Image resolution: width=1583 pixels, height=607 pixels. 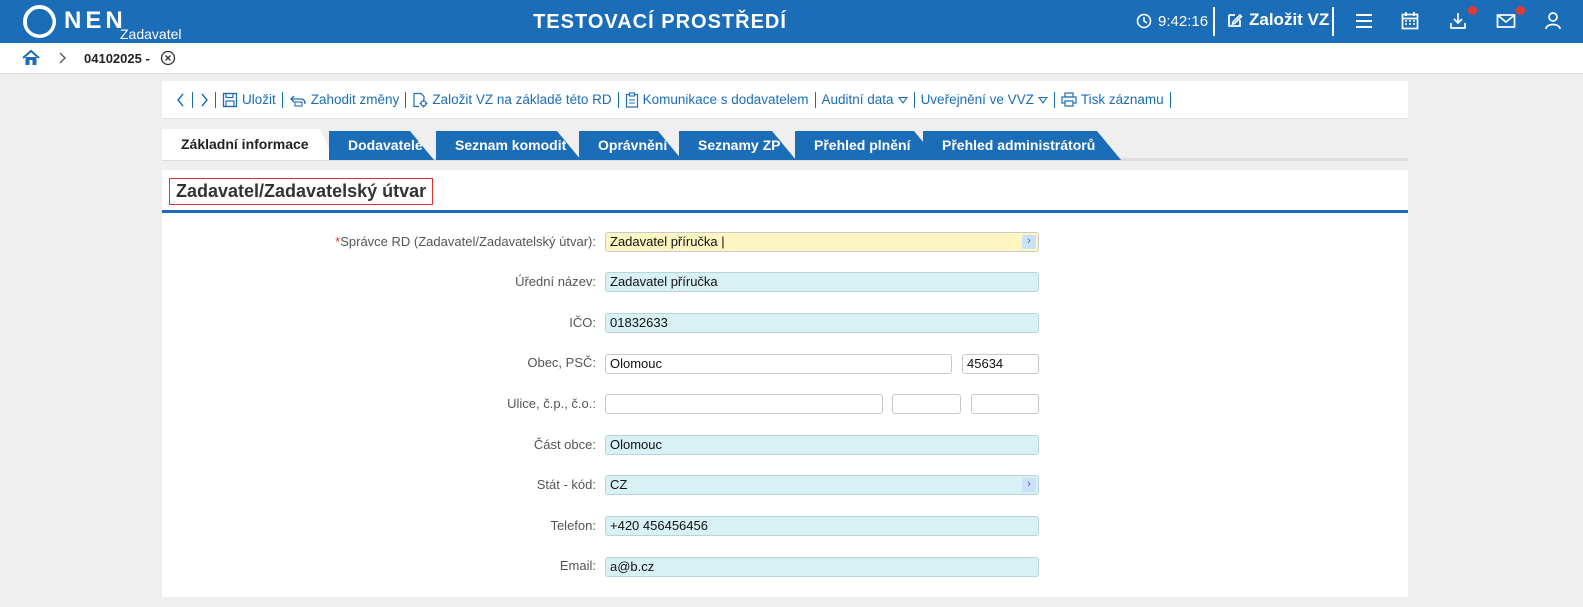 What do you see at coordinates (573, 525) in the screenshot?
I see `telefon-label: Telefon:` at bounding box center [573, 525].